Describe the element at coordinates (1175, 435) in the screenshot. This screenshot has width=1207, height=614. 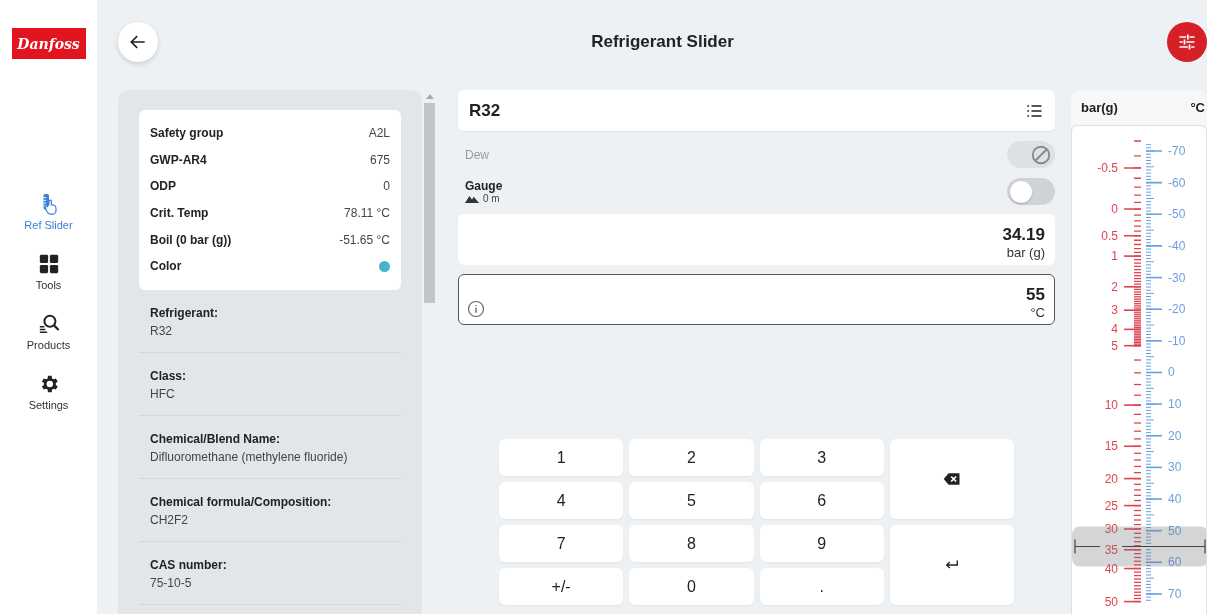
I see `temperature-label: 20` at that location.